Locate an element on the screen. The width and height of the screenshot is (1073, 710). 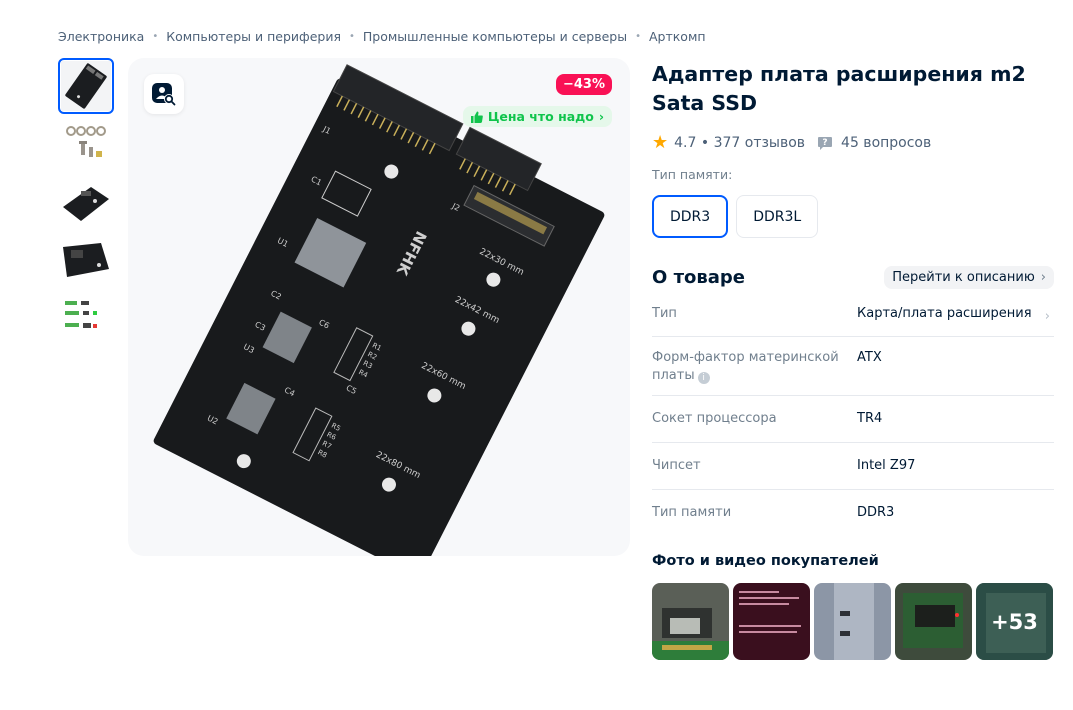
spec-key: Форм-фактор материнской платы i is located at coordinates (754, 367).